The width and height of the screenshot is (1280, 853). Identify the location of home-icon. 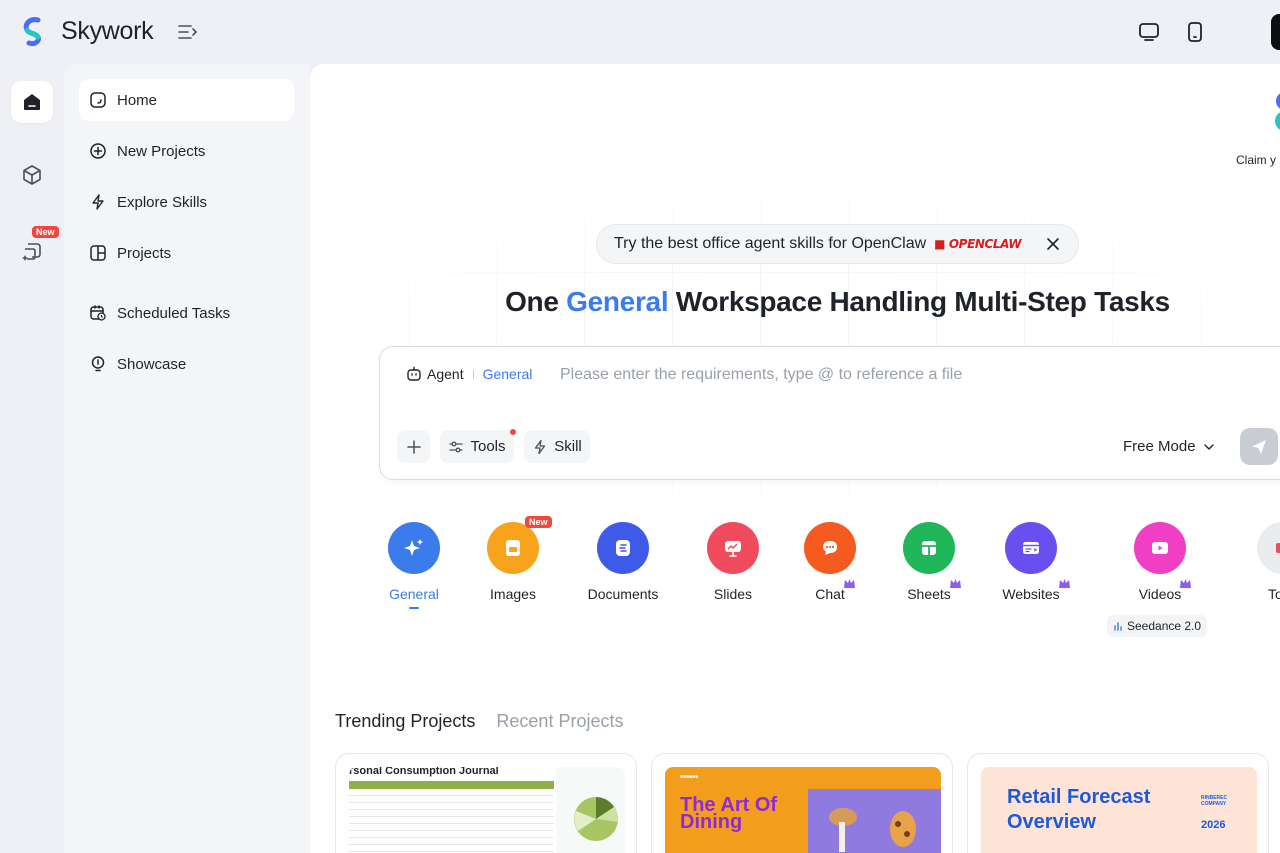
(32, 102).